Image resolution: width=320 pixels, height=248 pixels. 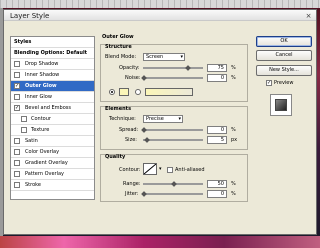 I want to click on noise-slider, so click(x=173, y=78).